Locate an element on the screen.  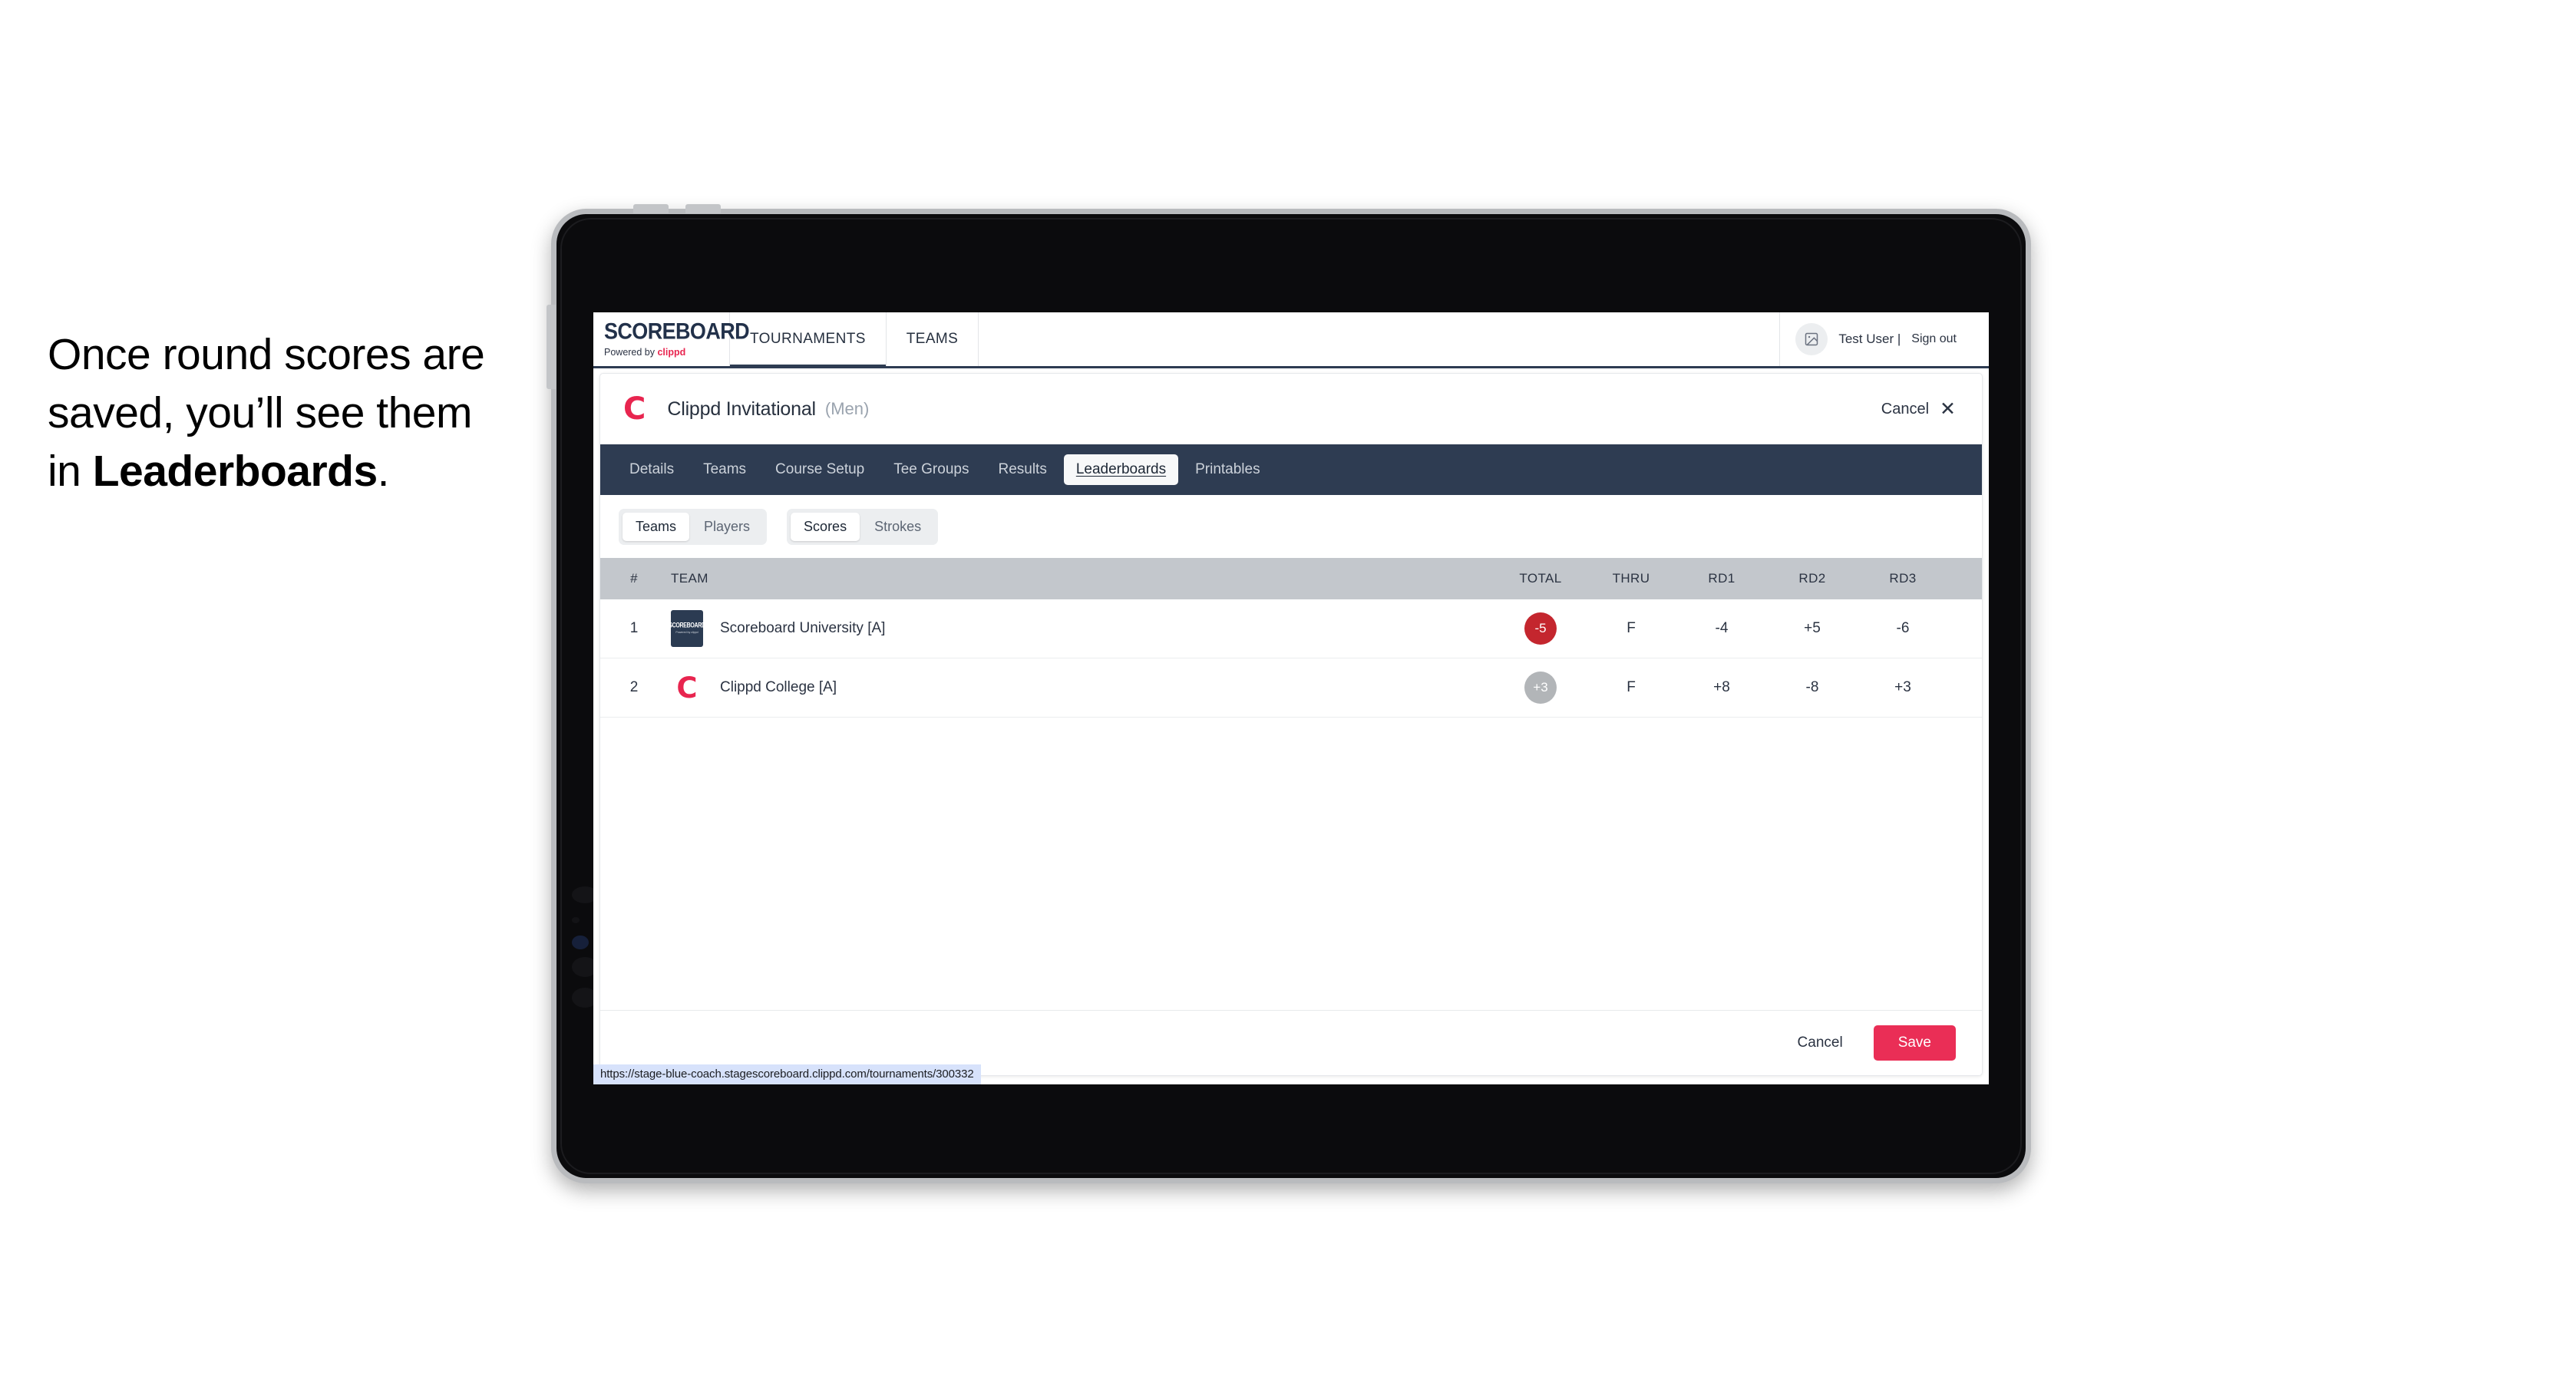
modal-cancel-label: Cancel is located at coordinates (1905, 408).